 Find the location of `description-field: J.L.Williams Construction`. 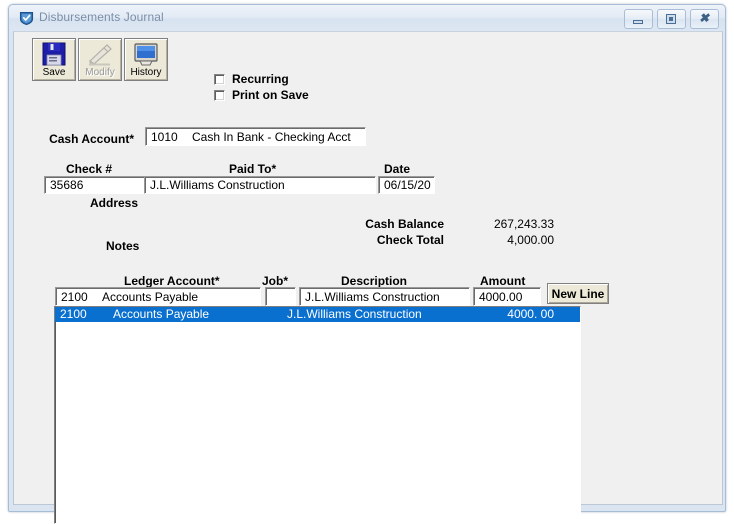

description-field: J.L.Williams Construction is located at coordinates (384, 296).